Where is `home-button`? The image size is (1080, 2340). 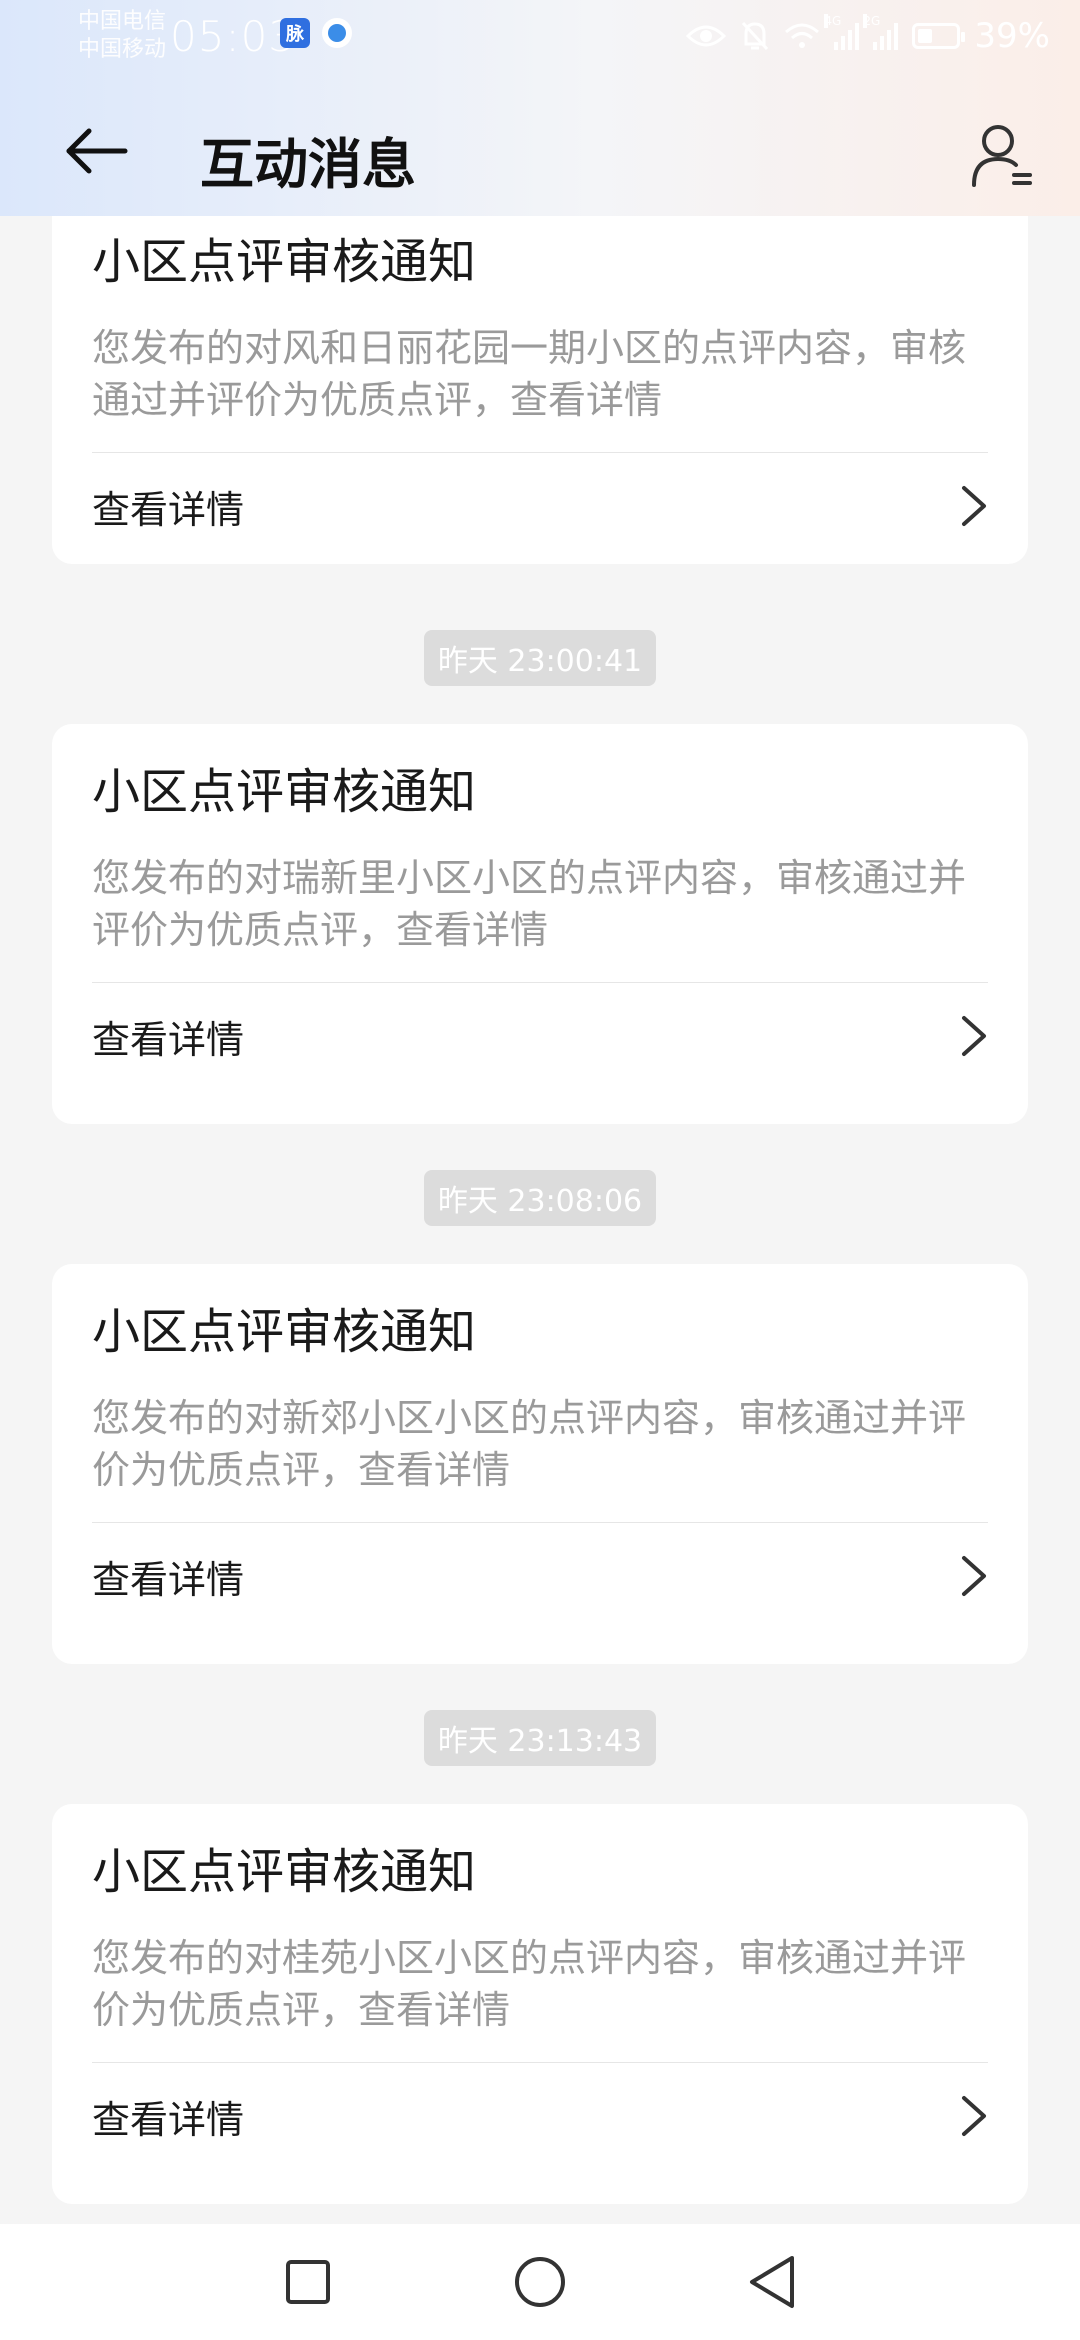
home-button is located at coordinates (540, 2282).